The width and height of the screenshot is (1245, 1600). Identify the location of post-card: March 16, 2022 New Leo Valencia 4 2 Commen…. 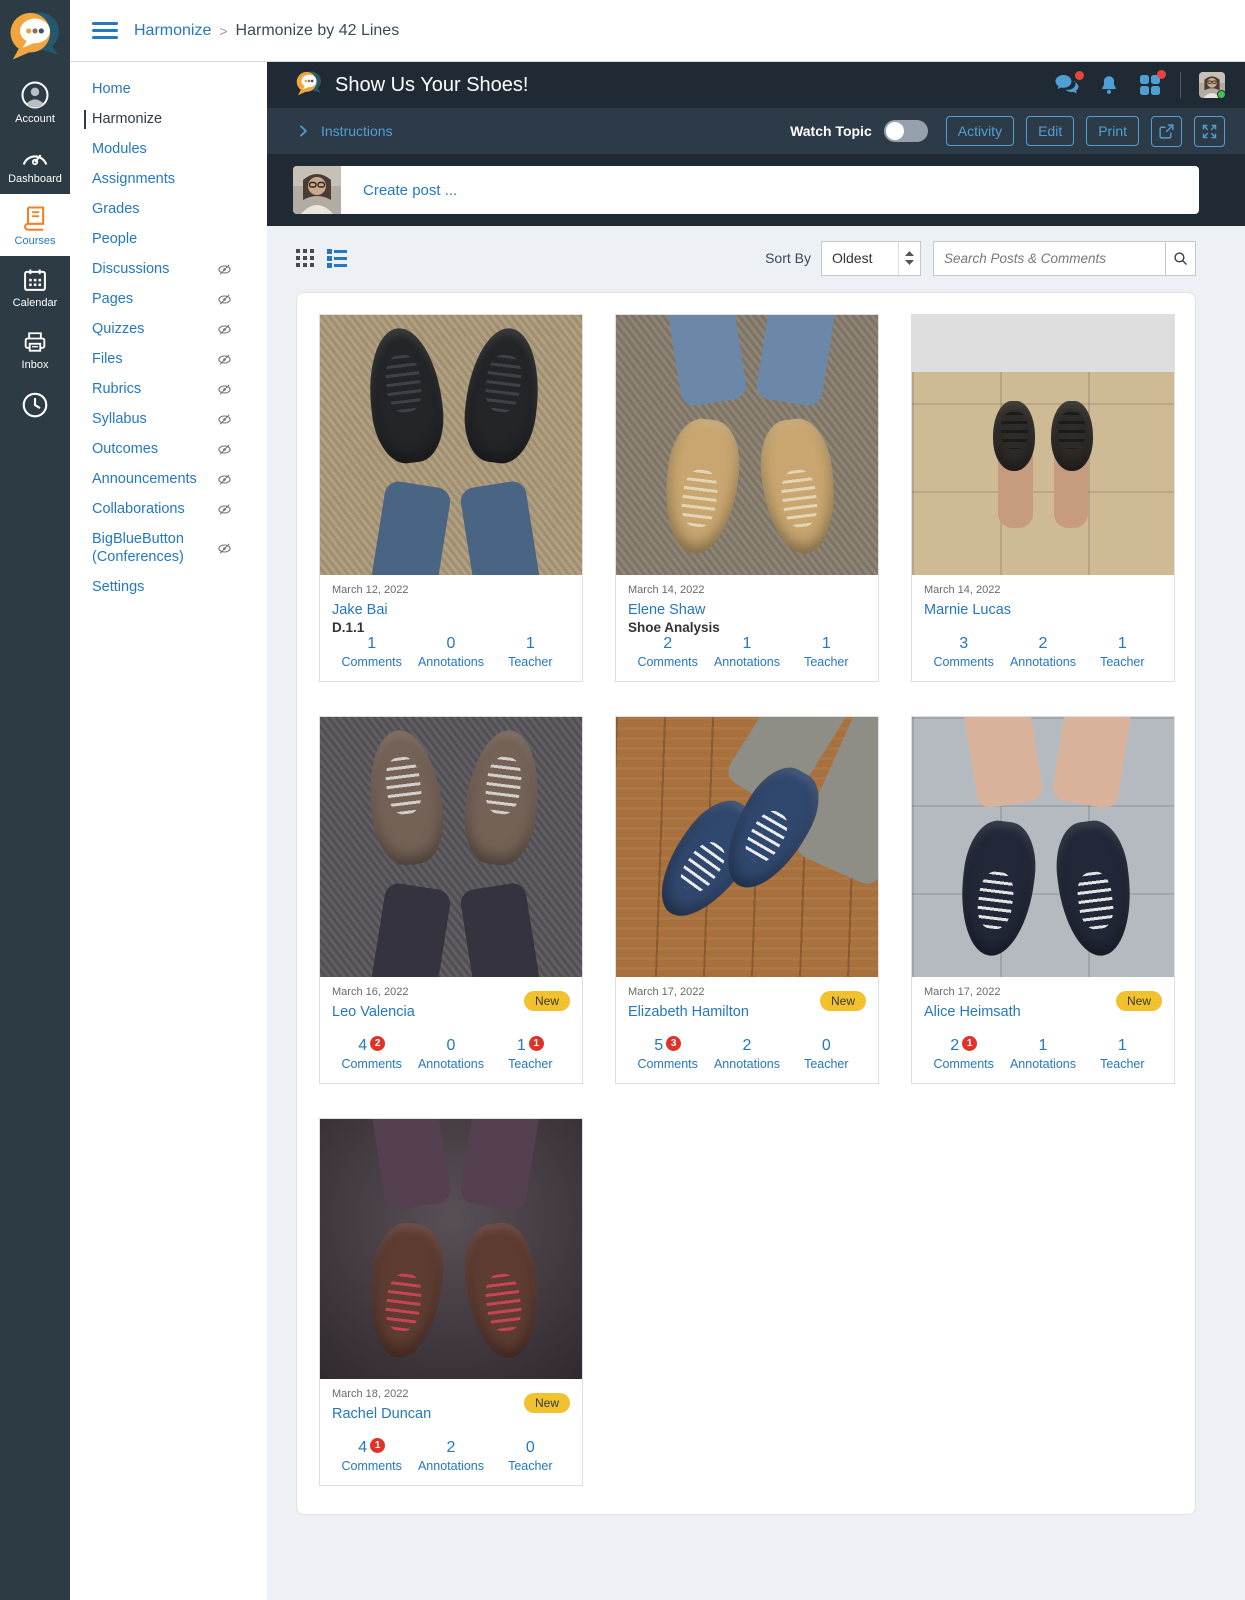
(451, 900).